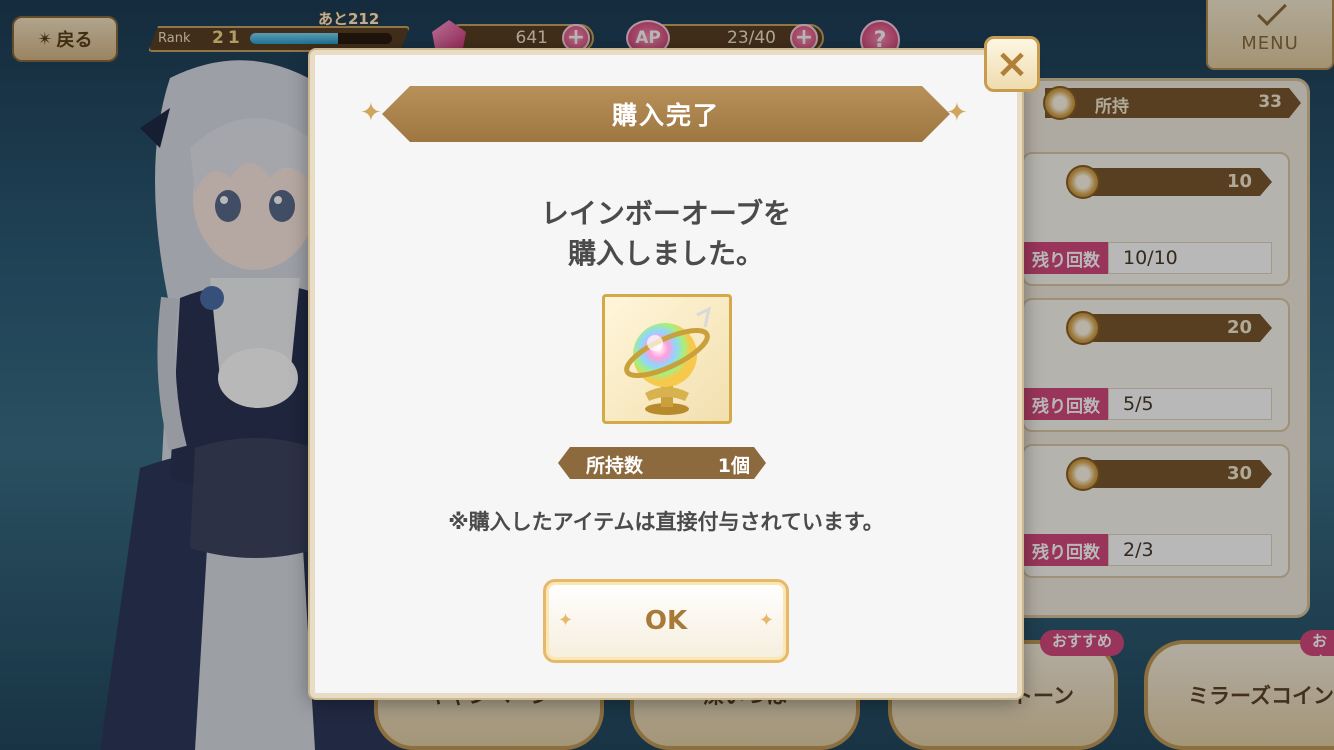 The image size is (1334, 750). I want to click on quantity-value: 1個, so click(733, 466).